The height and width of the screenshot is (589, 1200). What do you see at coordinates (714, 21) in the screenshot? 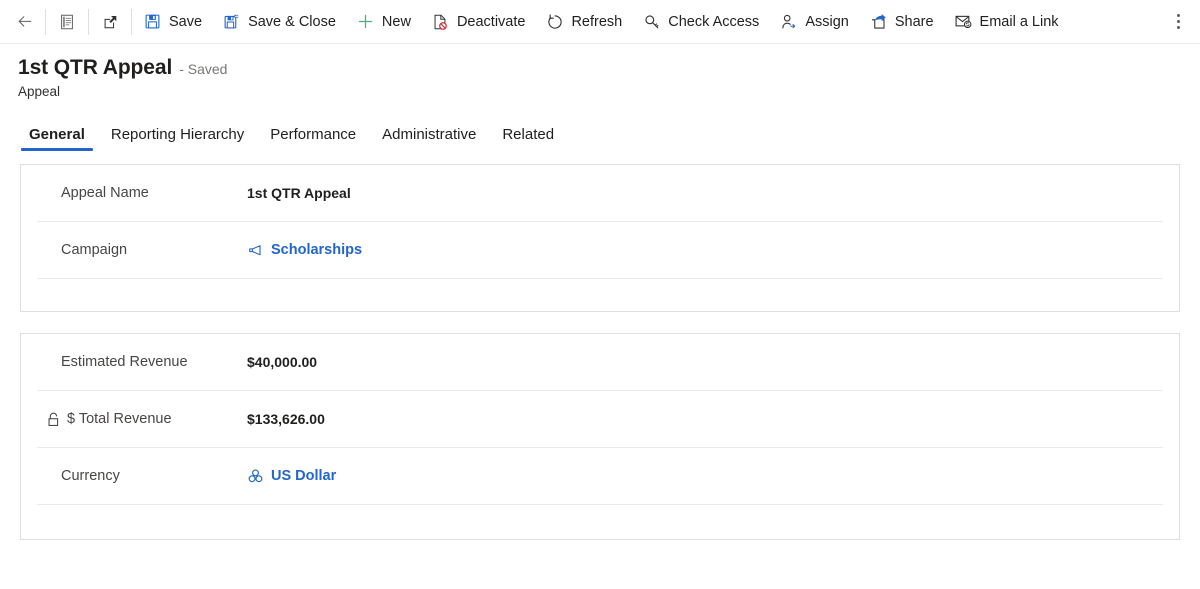
I see `check-access-button-label: Check Access` at bounding box center [714, 21].